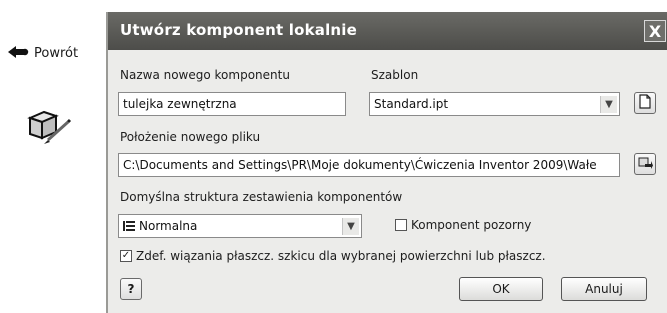 The width and height of the screenshot is (667, 313). What do you see at coordinates (129, 226) in the screenshot?
I see `bom-structure-icon` at bounding box center [129, 226].